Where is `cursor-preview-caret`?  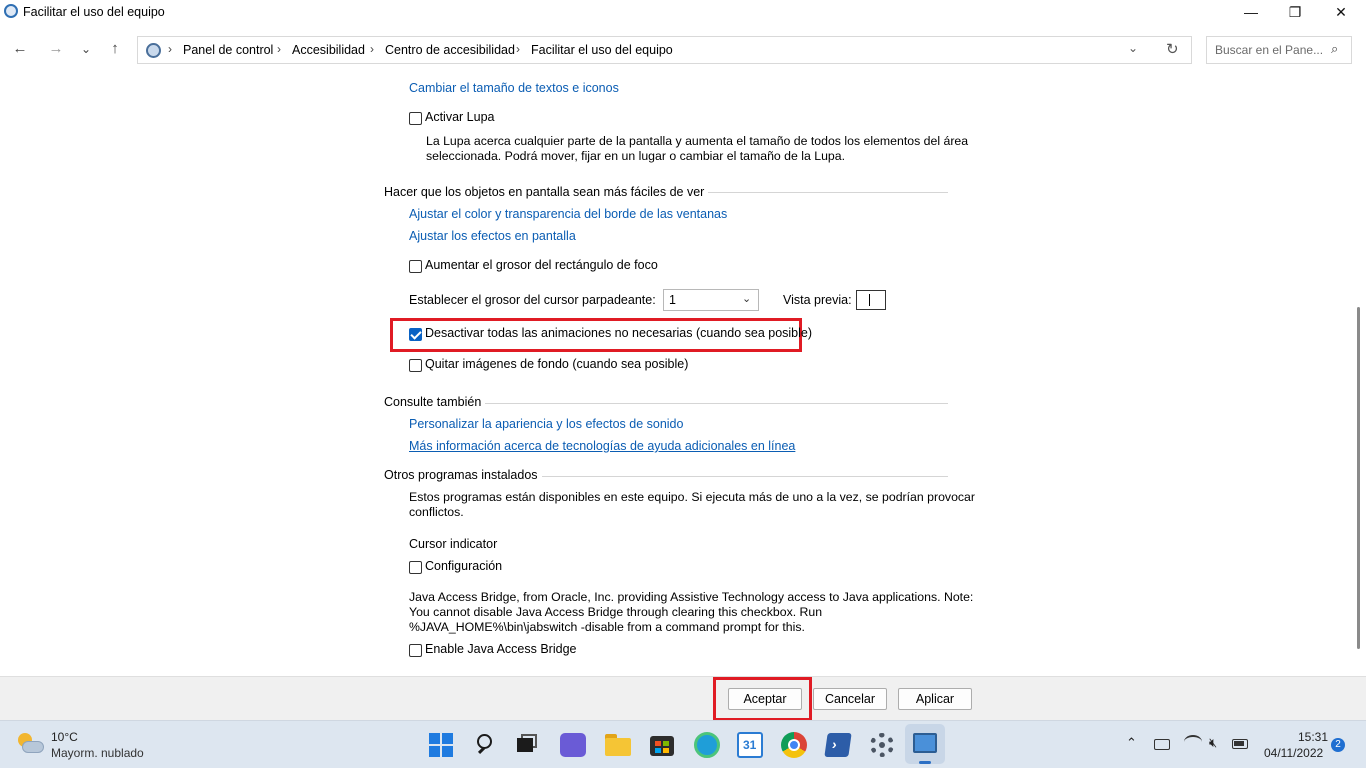 cursor-preview-caret is located at coordinates (869, 300).